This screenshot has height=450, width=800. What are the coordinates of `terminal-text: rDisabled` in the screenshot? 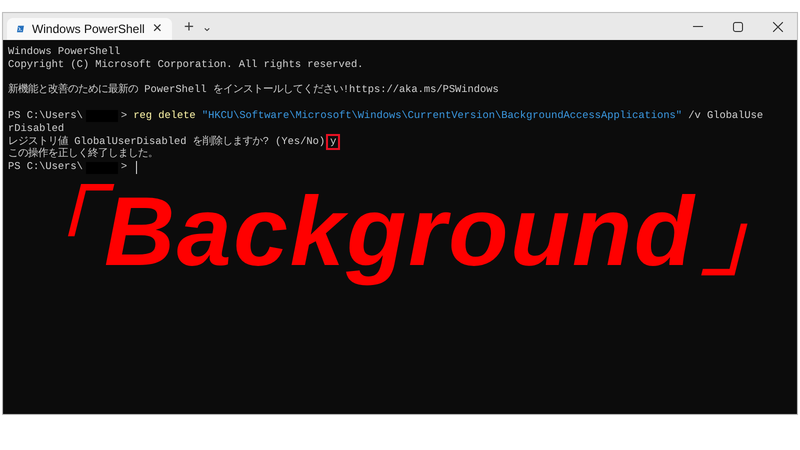 It's located at (36, 129).